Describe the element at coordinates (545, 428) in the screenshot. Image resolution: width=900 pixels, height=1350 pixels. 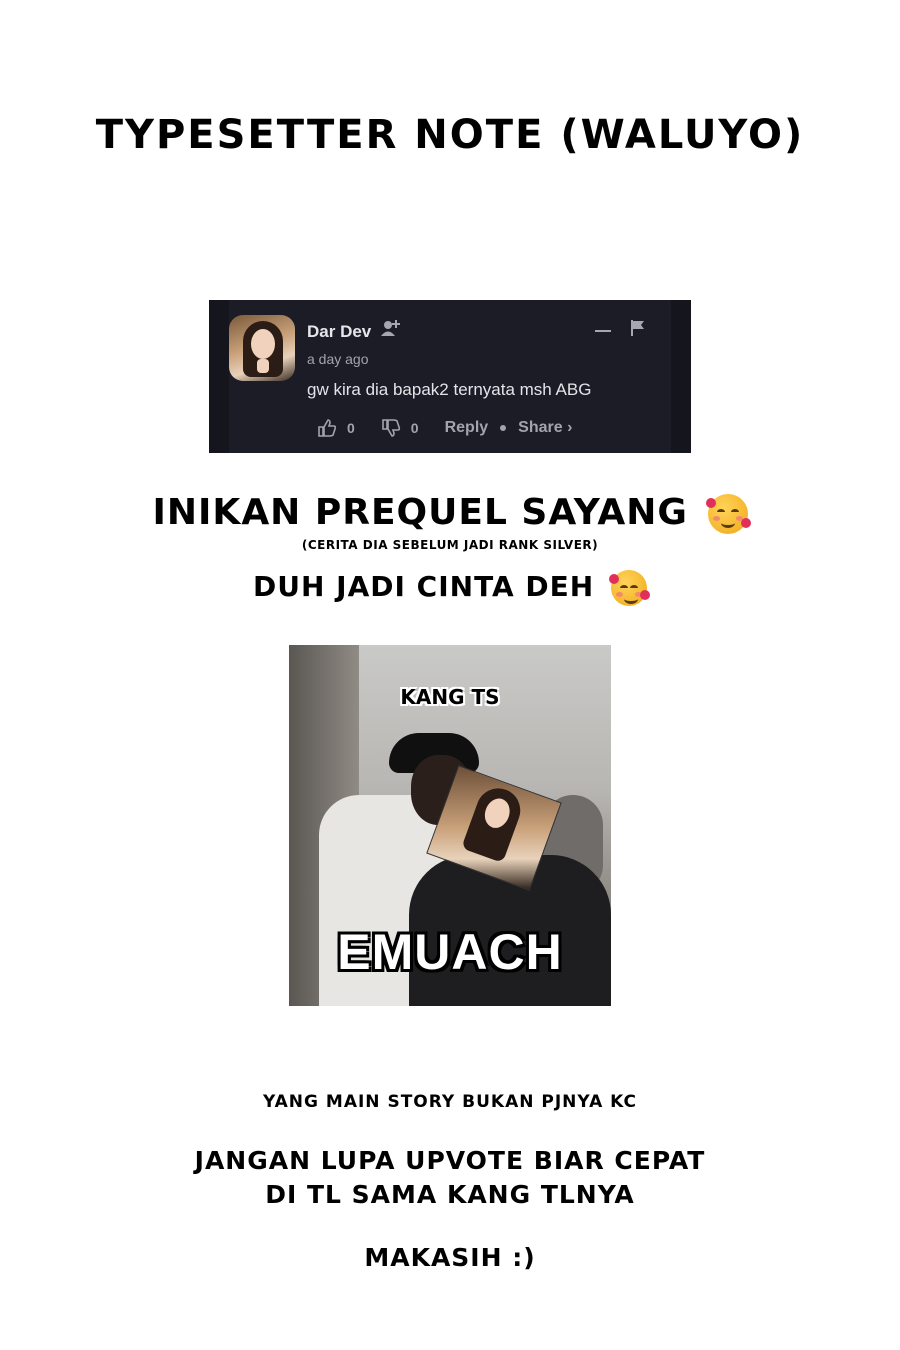
I see `share-button: Share ›` at that location.